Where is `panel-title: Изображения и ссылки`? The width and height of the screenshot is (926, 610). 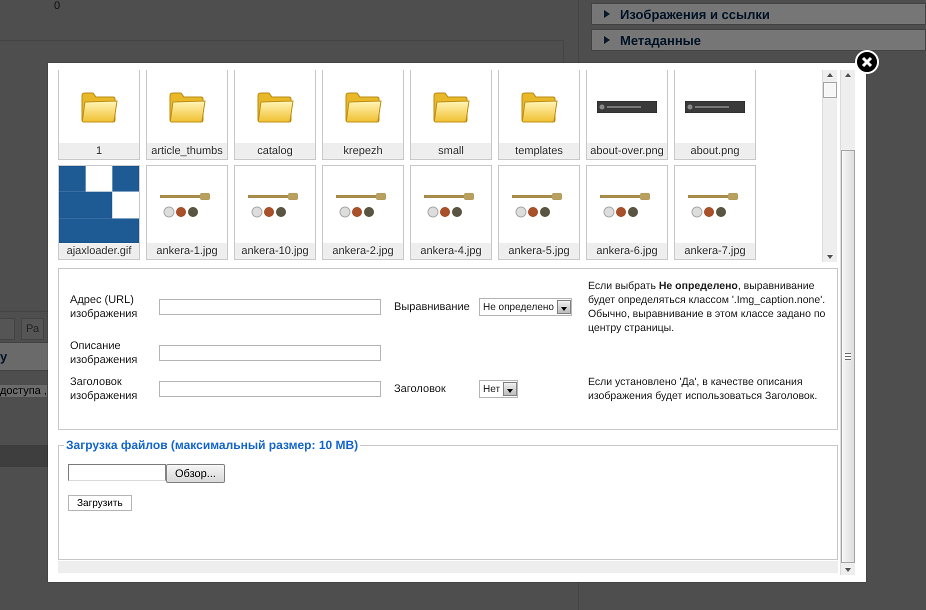
panel-title: Изображения и ссылки is located at coordinates (695, 14).